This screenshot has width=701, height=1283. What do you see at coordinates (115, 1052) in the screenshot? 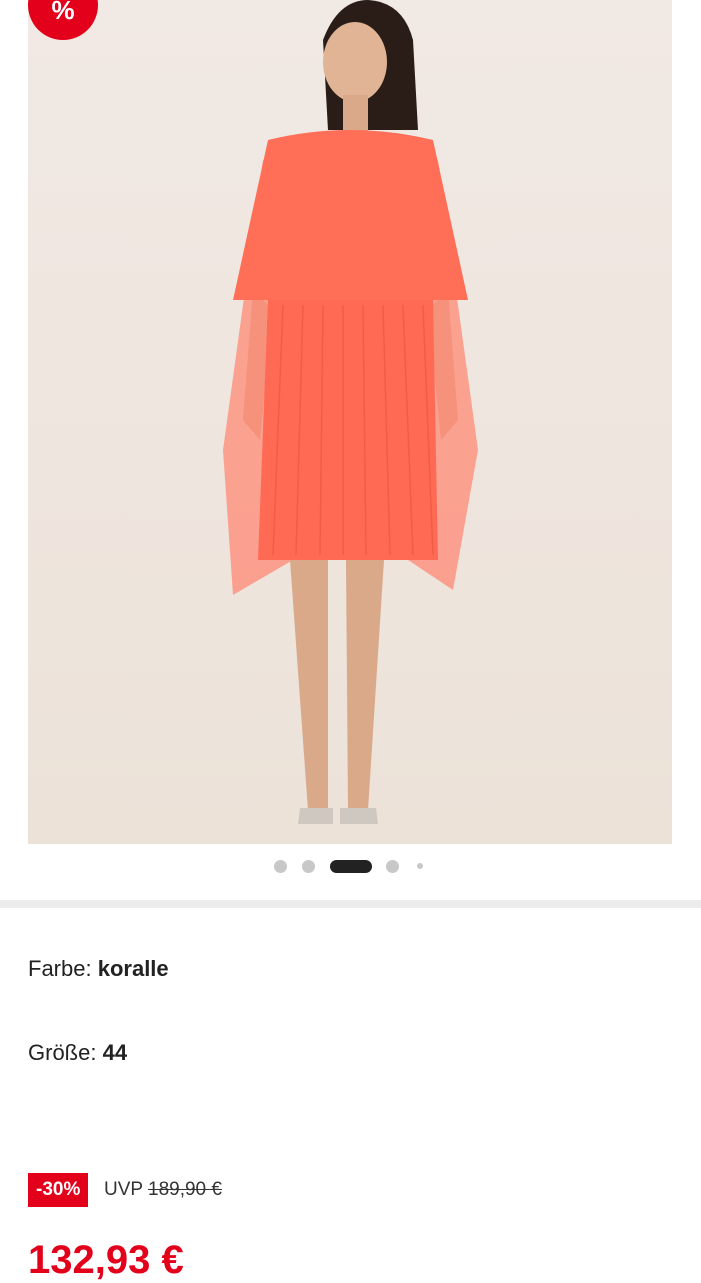
I see `size-value: 44` at bounding box center [115, 1052].